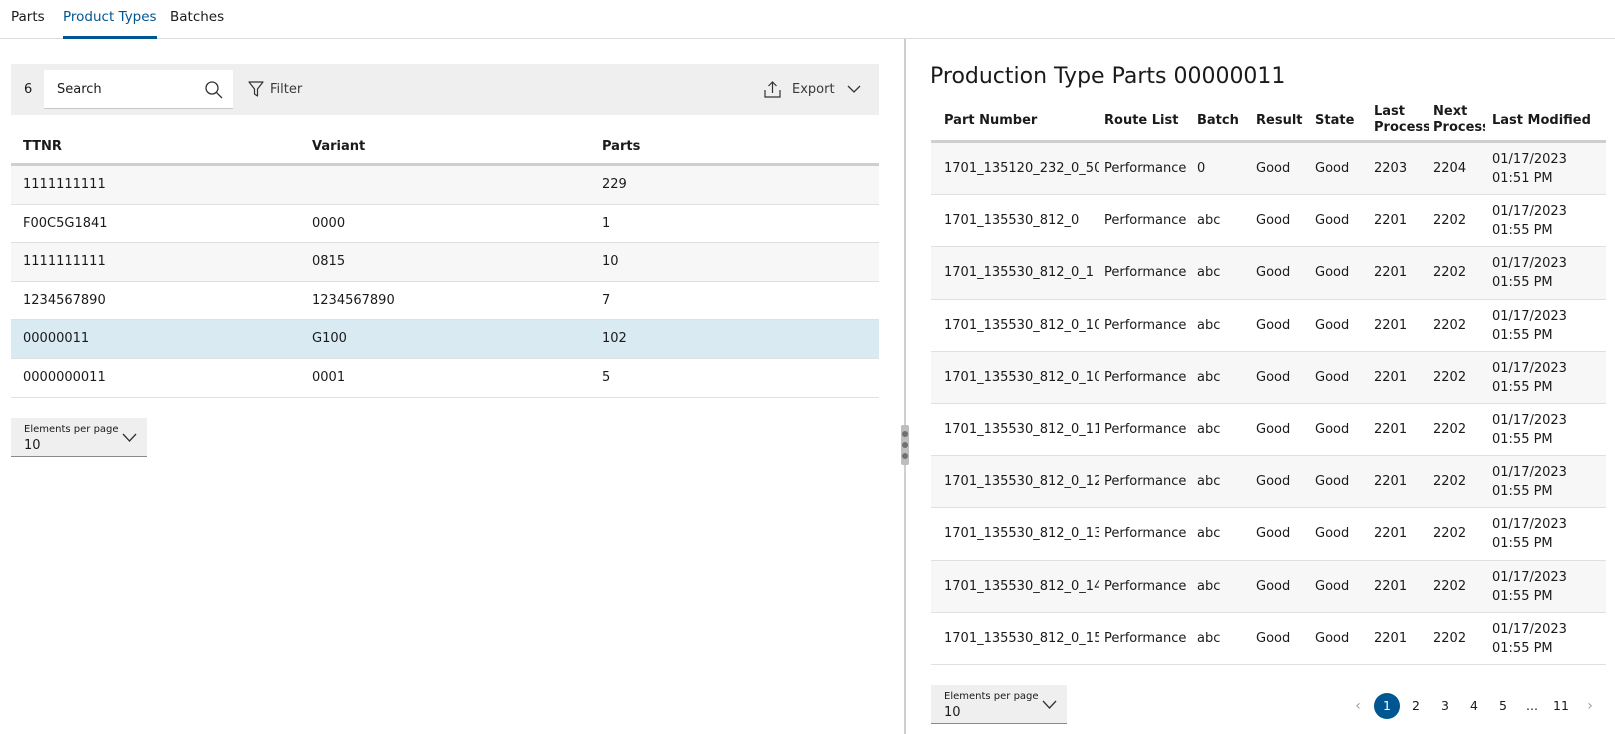 This screenshot has width=1615, height=734. I want to click on table-cell: 0000, so click(329, 223).